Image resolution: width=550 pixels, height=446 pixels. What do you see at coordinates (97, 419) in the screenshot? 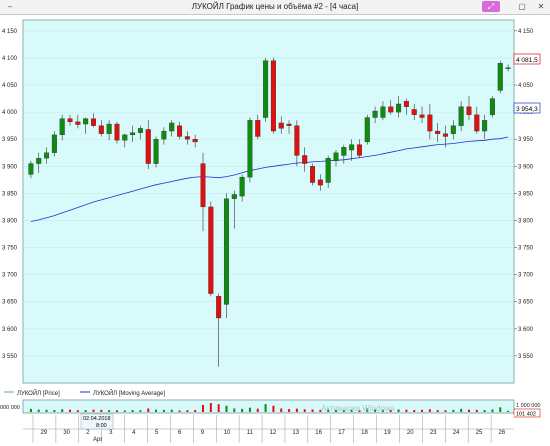
I see `cursor-date: 02.04.2018` at bounding box center [97, 419].